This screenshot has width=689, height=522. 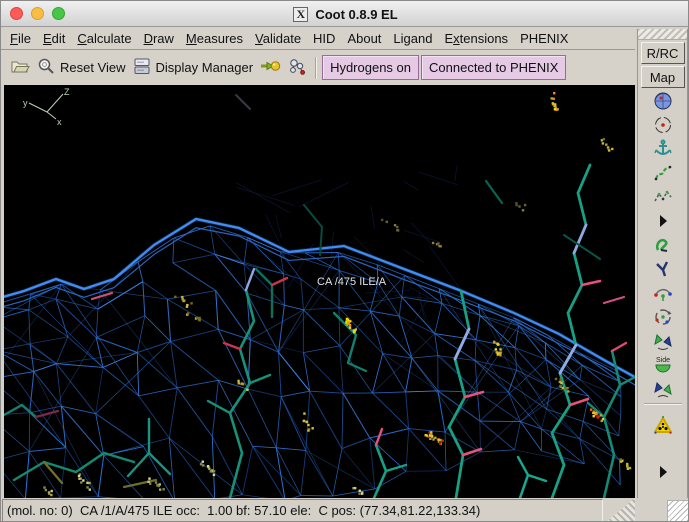 I want to click on edit-chi-angles-icon, so click(x=663, y=292).